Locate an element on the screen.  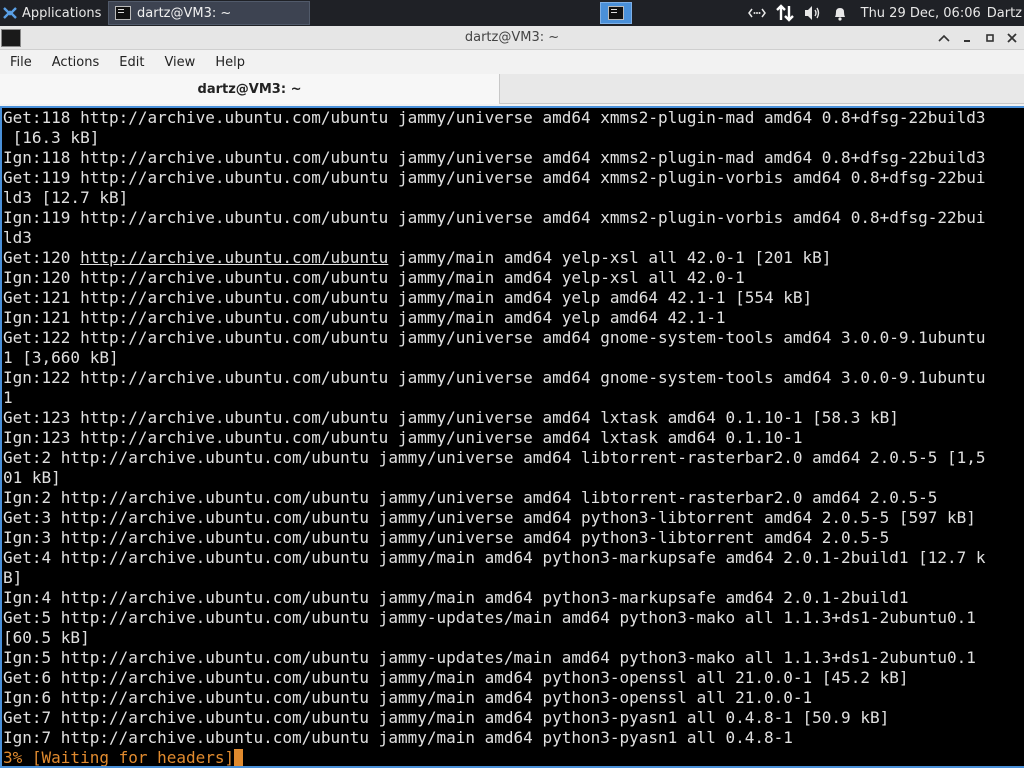
applications-menu: Applications is located at coordinates (50, 13).